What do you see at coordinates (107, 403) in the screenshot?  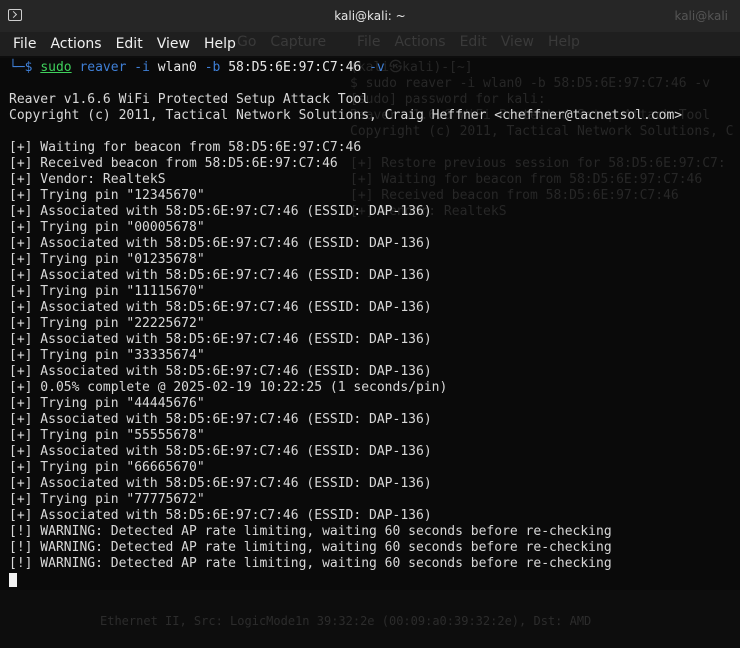 I see `output-line: [+] Trying pin "44445676"` at bounding box center [107, 403].